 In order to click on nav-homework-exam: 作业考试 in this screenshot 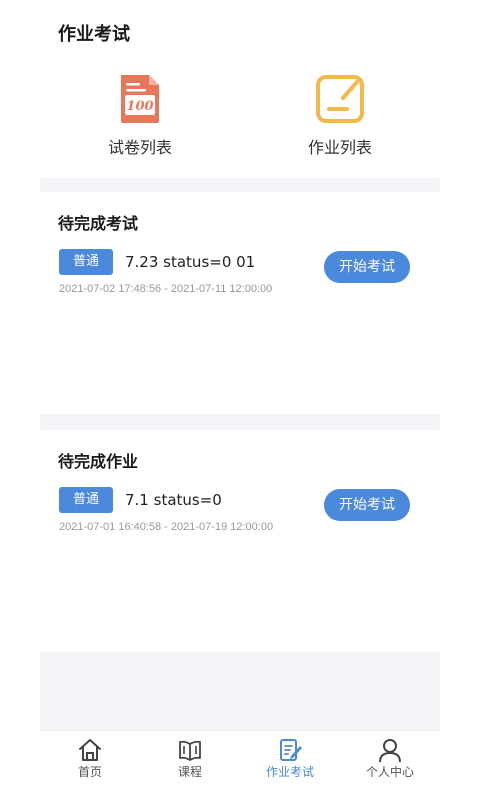, I will do `click(290, 757)`.